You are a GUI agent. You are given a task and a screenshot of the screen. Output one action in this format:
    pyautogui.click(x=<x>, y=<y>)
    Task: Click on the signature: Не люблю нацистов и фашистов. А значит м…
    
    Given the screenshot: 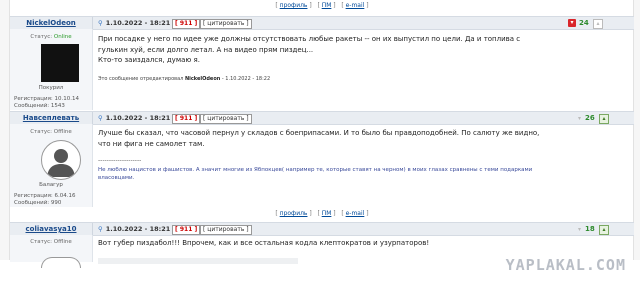 What is the action you would take?
    pyautogui.click(x=315, y=174)
    